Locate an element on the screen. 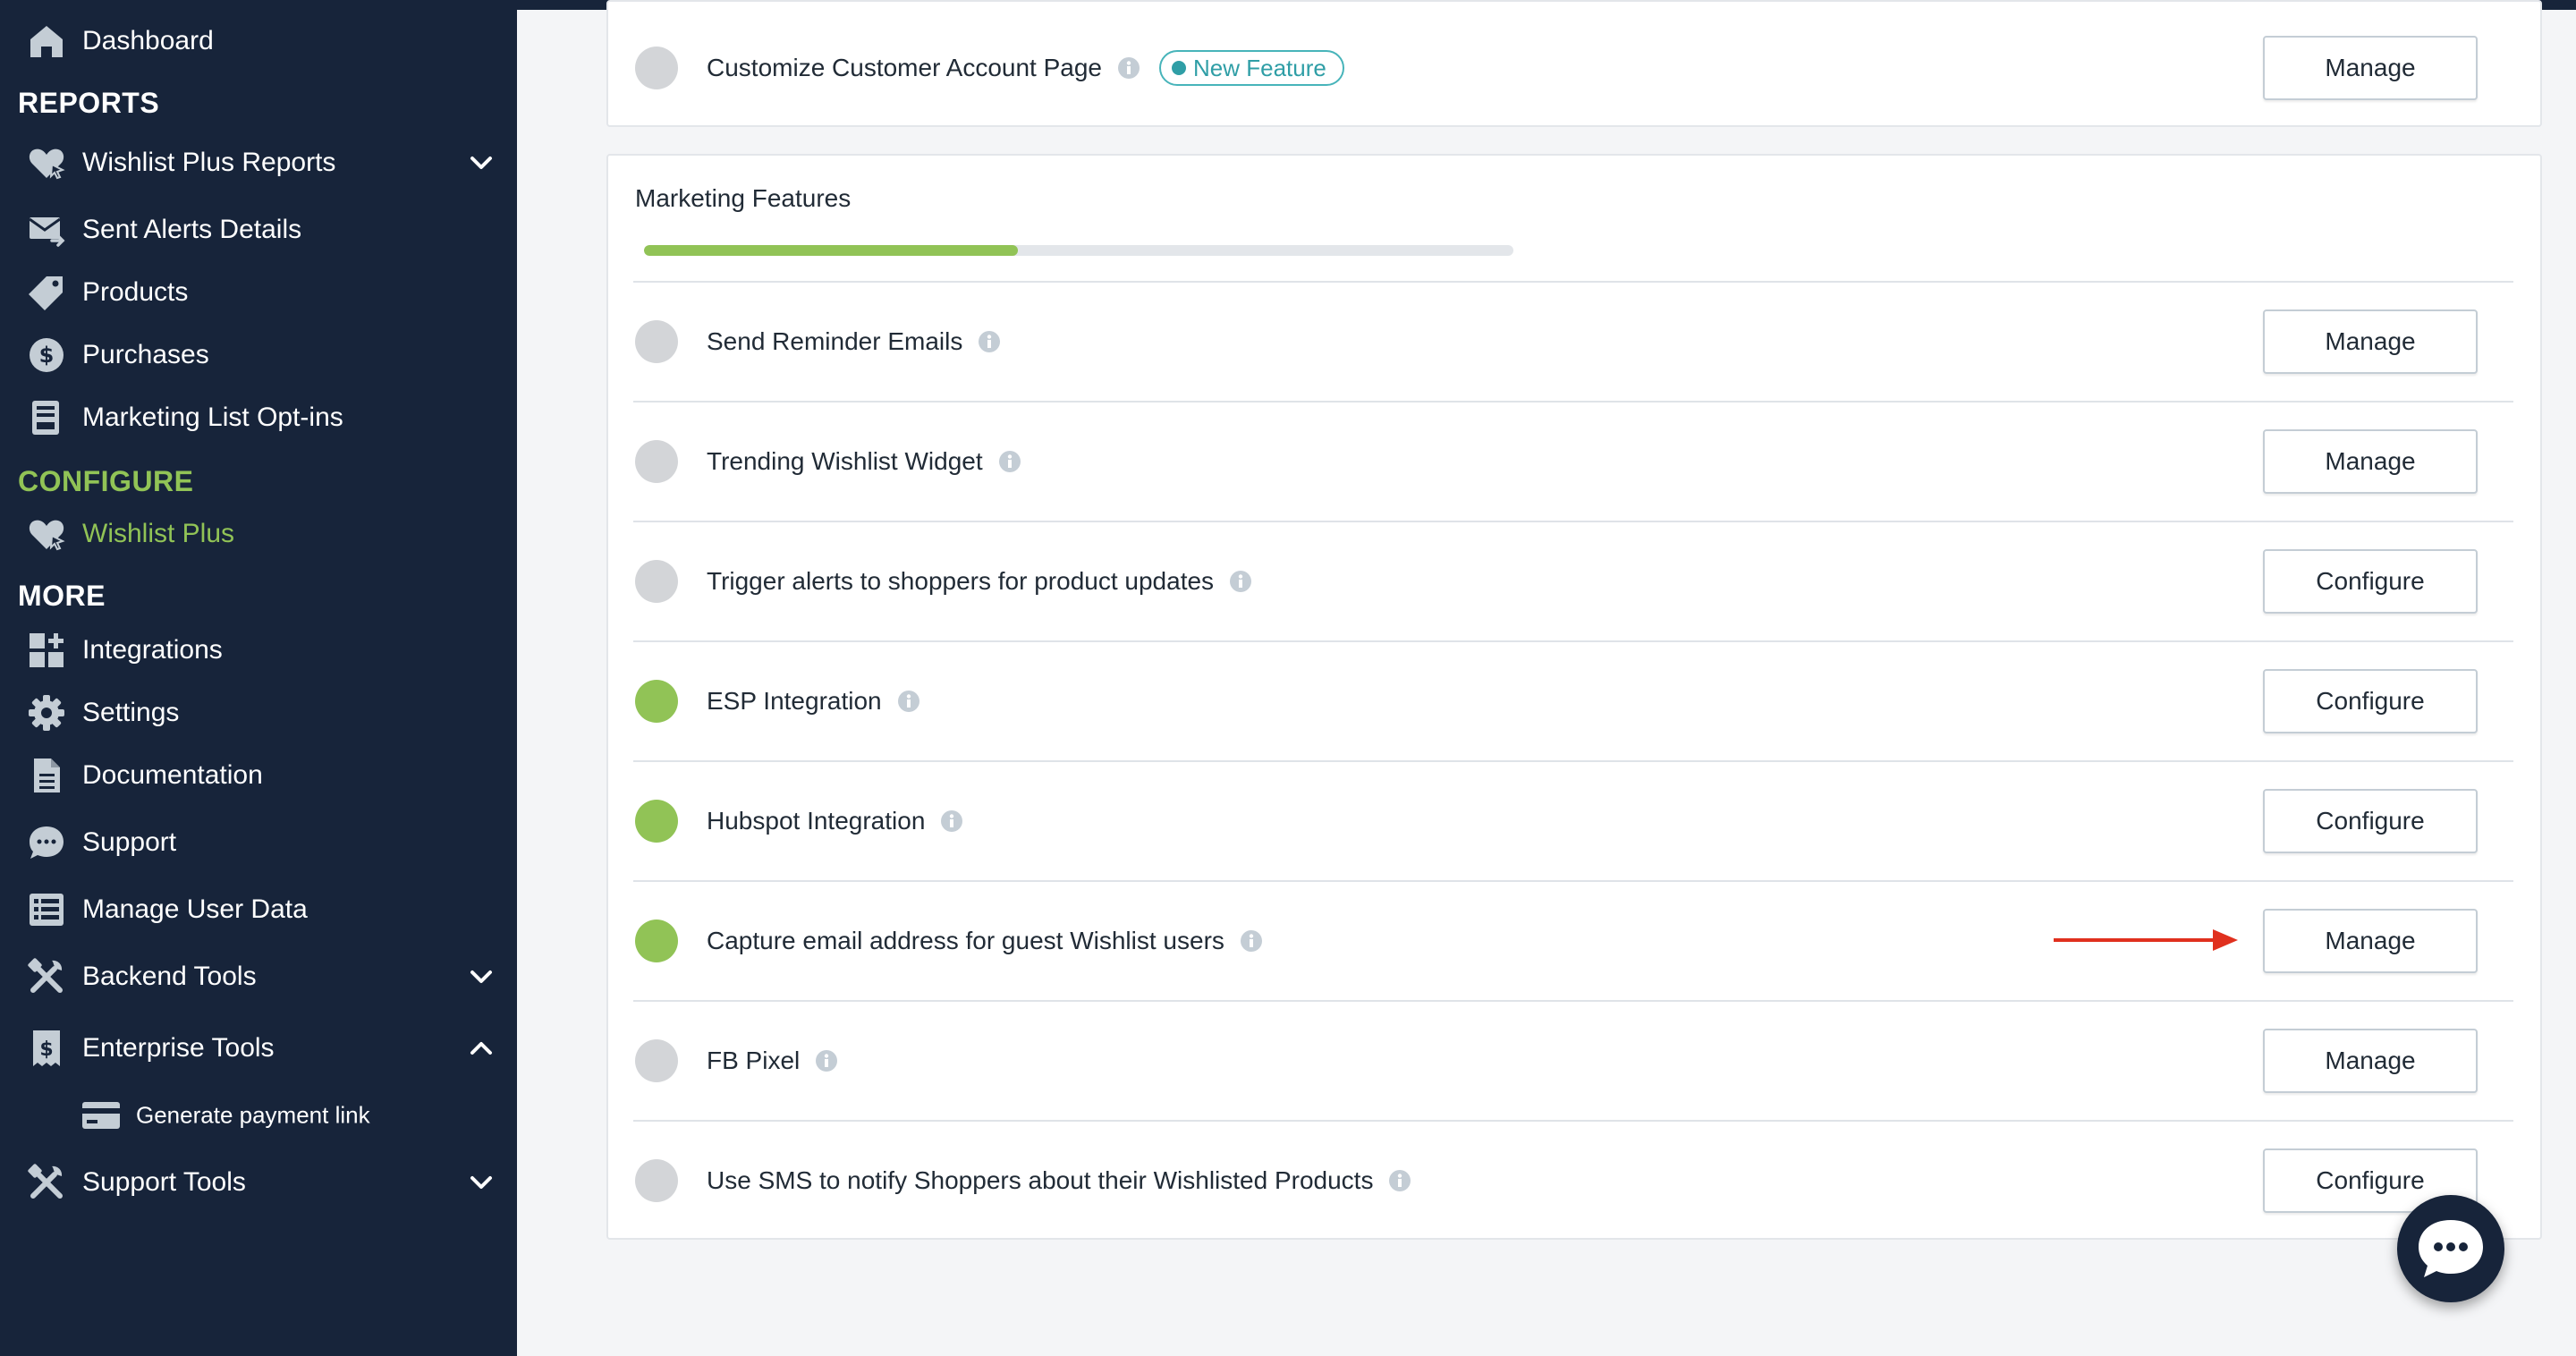  home-icon is located at coordinates (46, 41).